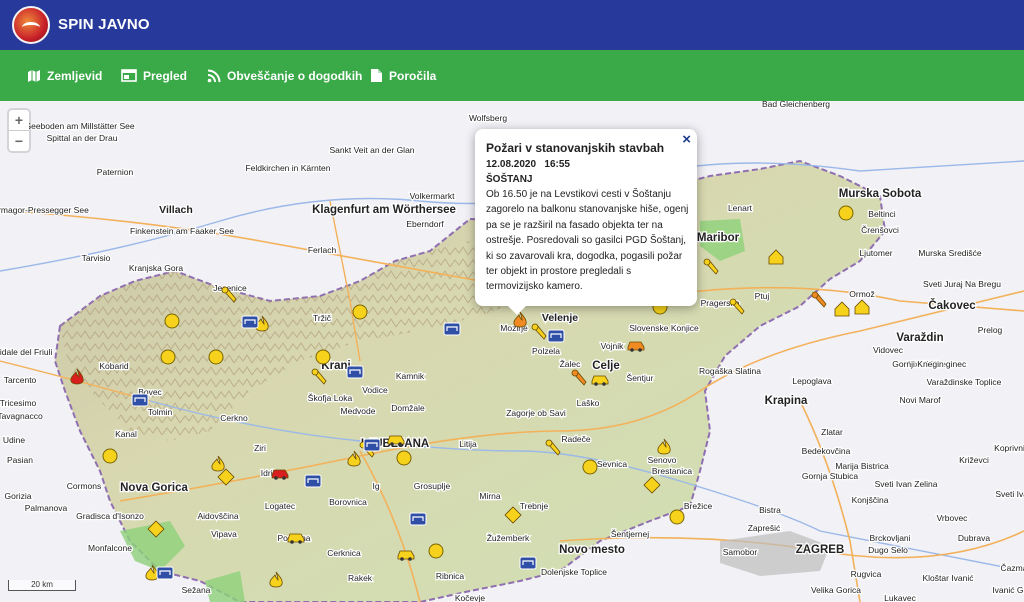  What do you see at coordinates (260, 448) in the screenshot?
I see `place-label: Ziri` at bounding box center [260, 448].